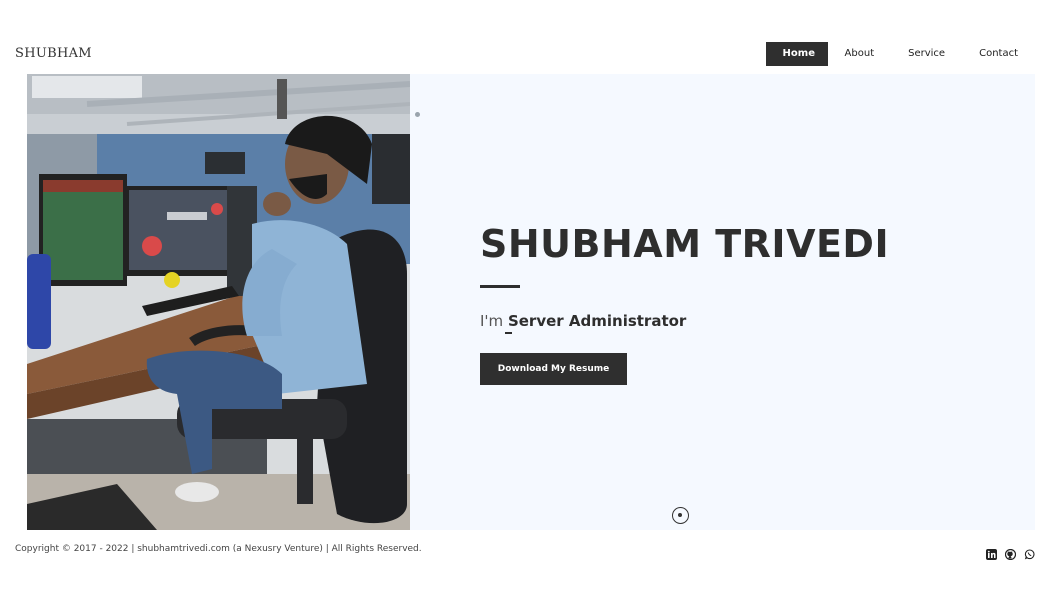  I want to click on site-logo: SHUBHAM, so click(53, 53).